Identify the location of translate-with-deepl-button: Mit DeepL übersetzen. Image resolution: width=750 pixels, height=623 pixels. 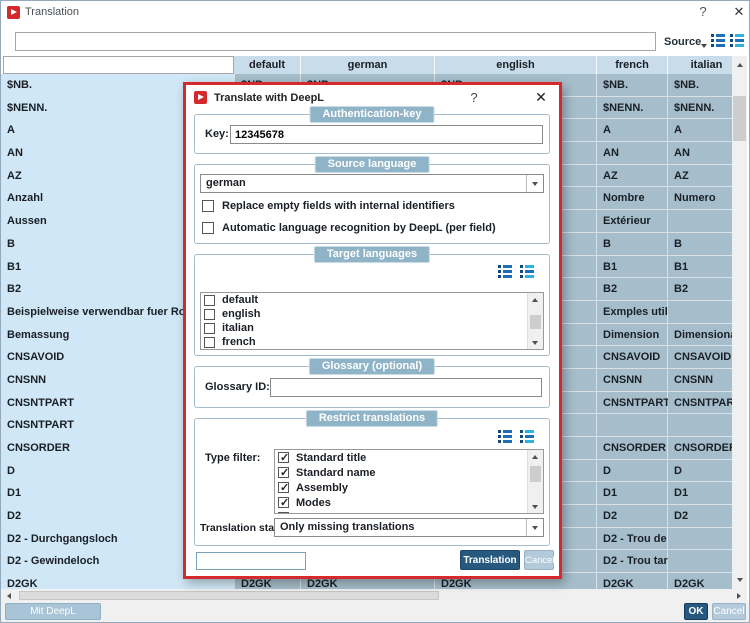
(53, 611).